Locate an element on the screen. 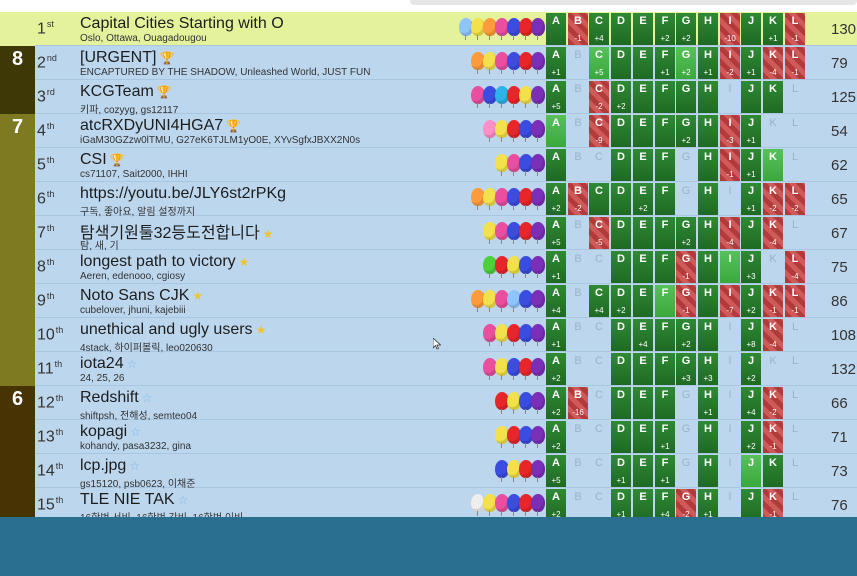 The height and width of the screenshot is (576, 857). problem-cell-e: E +2 is located at coordinates (643, 199).